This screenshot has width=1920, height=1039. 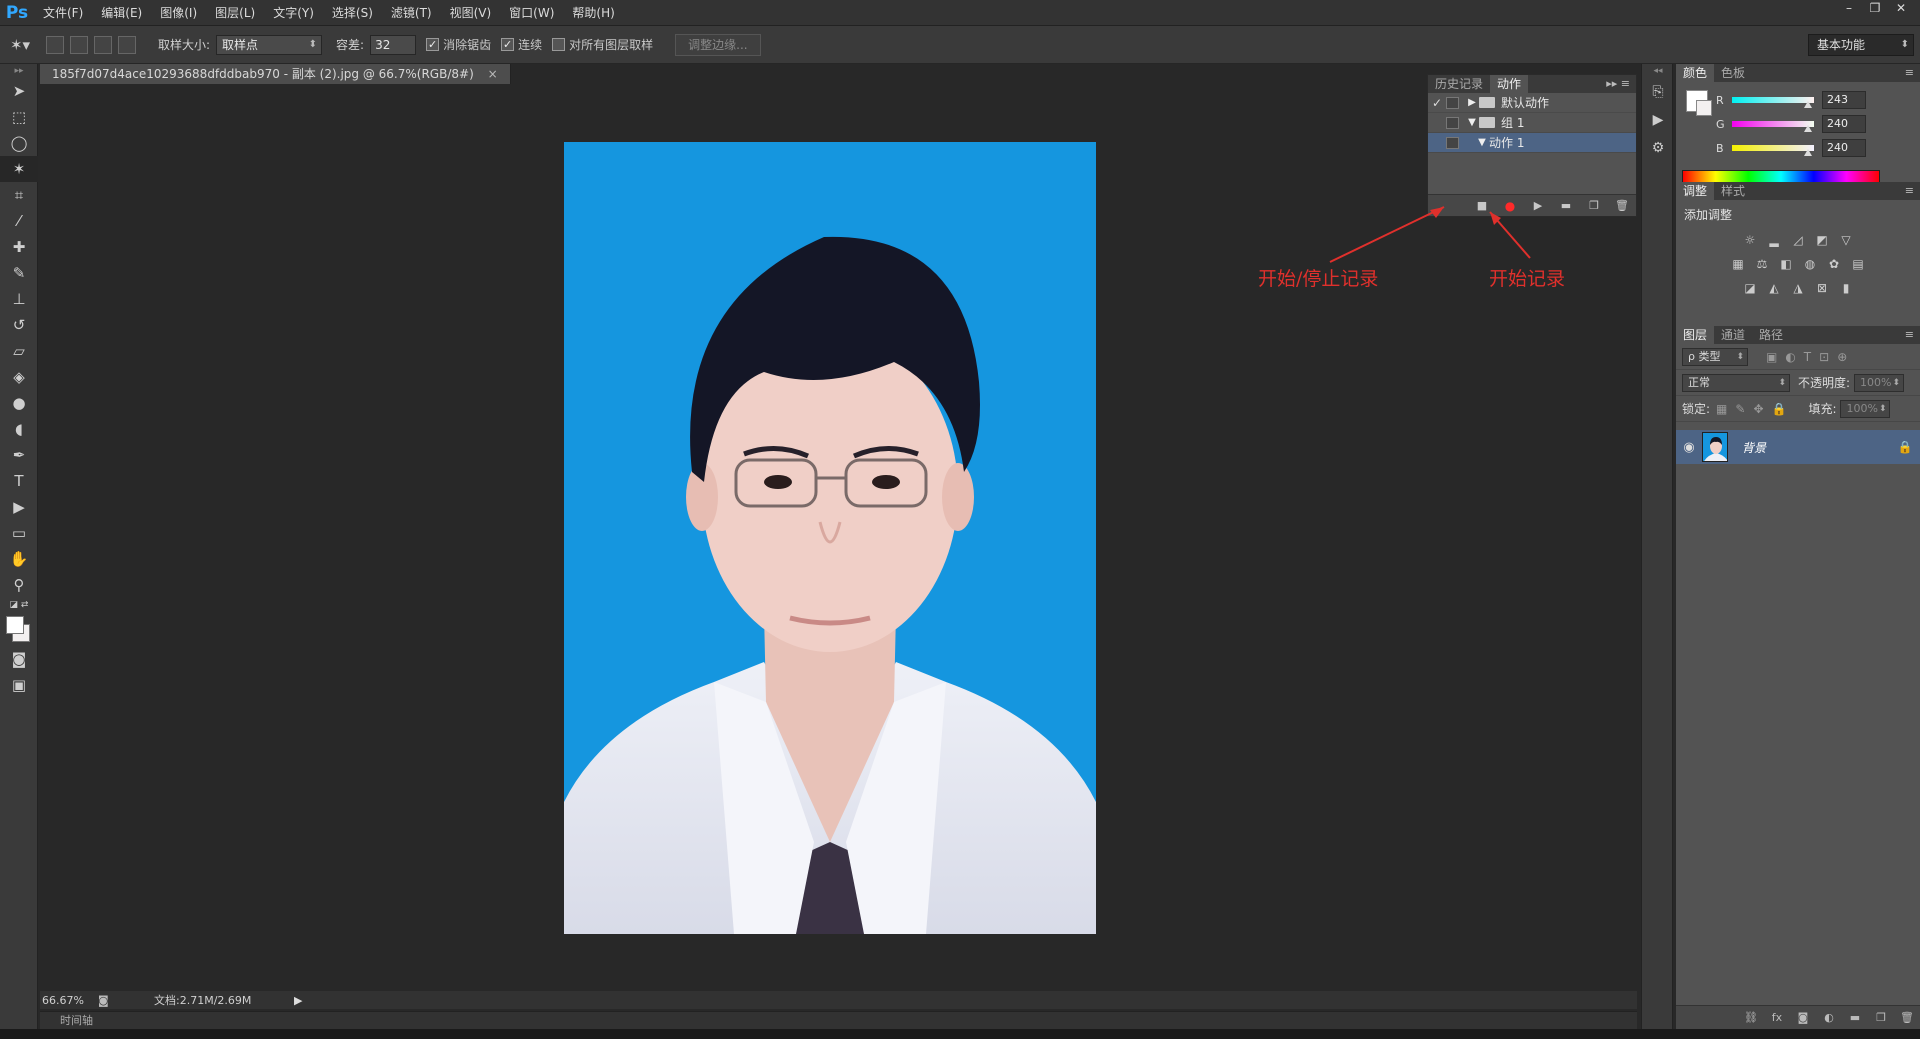 I want to click on antialias-checkbox: ✓, so click(x=433, y=44).